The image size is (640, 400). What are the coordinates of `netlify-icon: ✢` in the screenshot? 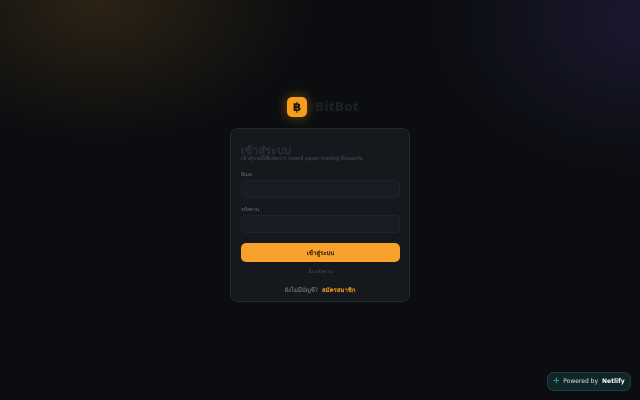 It's located at (556, 381).